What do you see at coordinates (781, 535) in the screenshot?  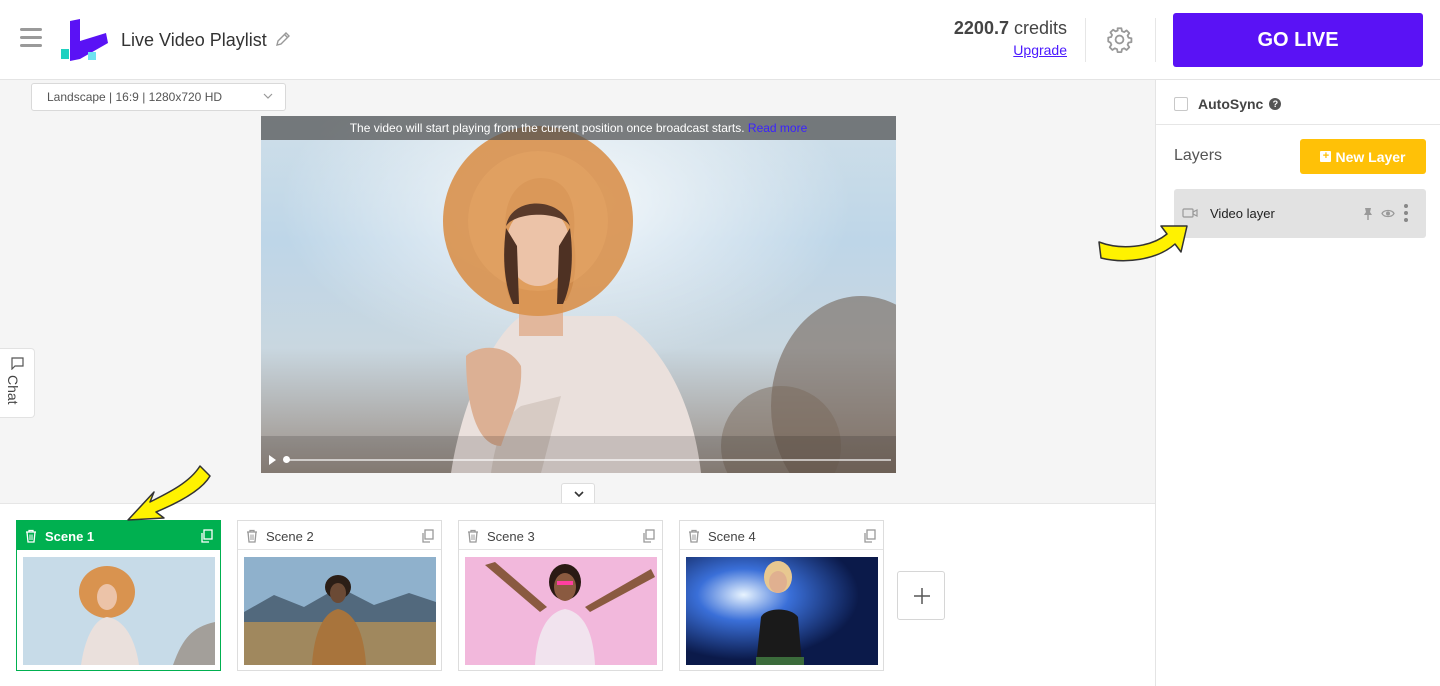 I see `scene-header: Scene 4` at bounding box center [781, 535].